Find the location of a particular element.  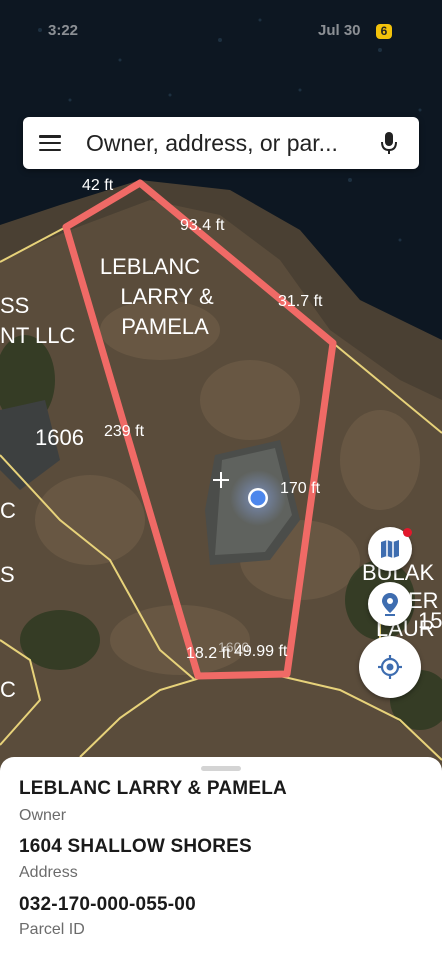

neighbor-parcel-number: 15 is located at coordinates (430, 620).